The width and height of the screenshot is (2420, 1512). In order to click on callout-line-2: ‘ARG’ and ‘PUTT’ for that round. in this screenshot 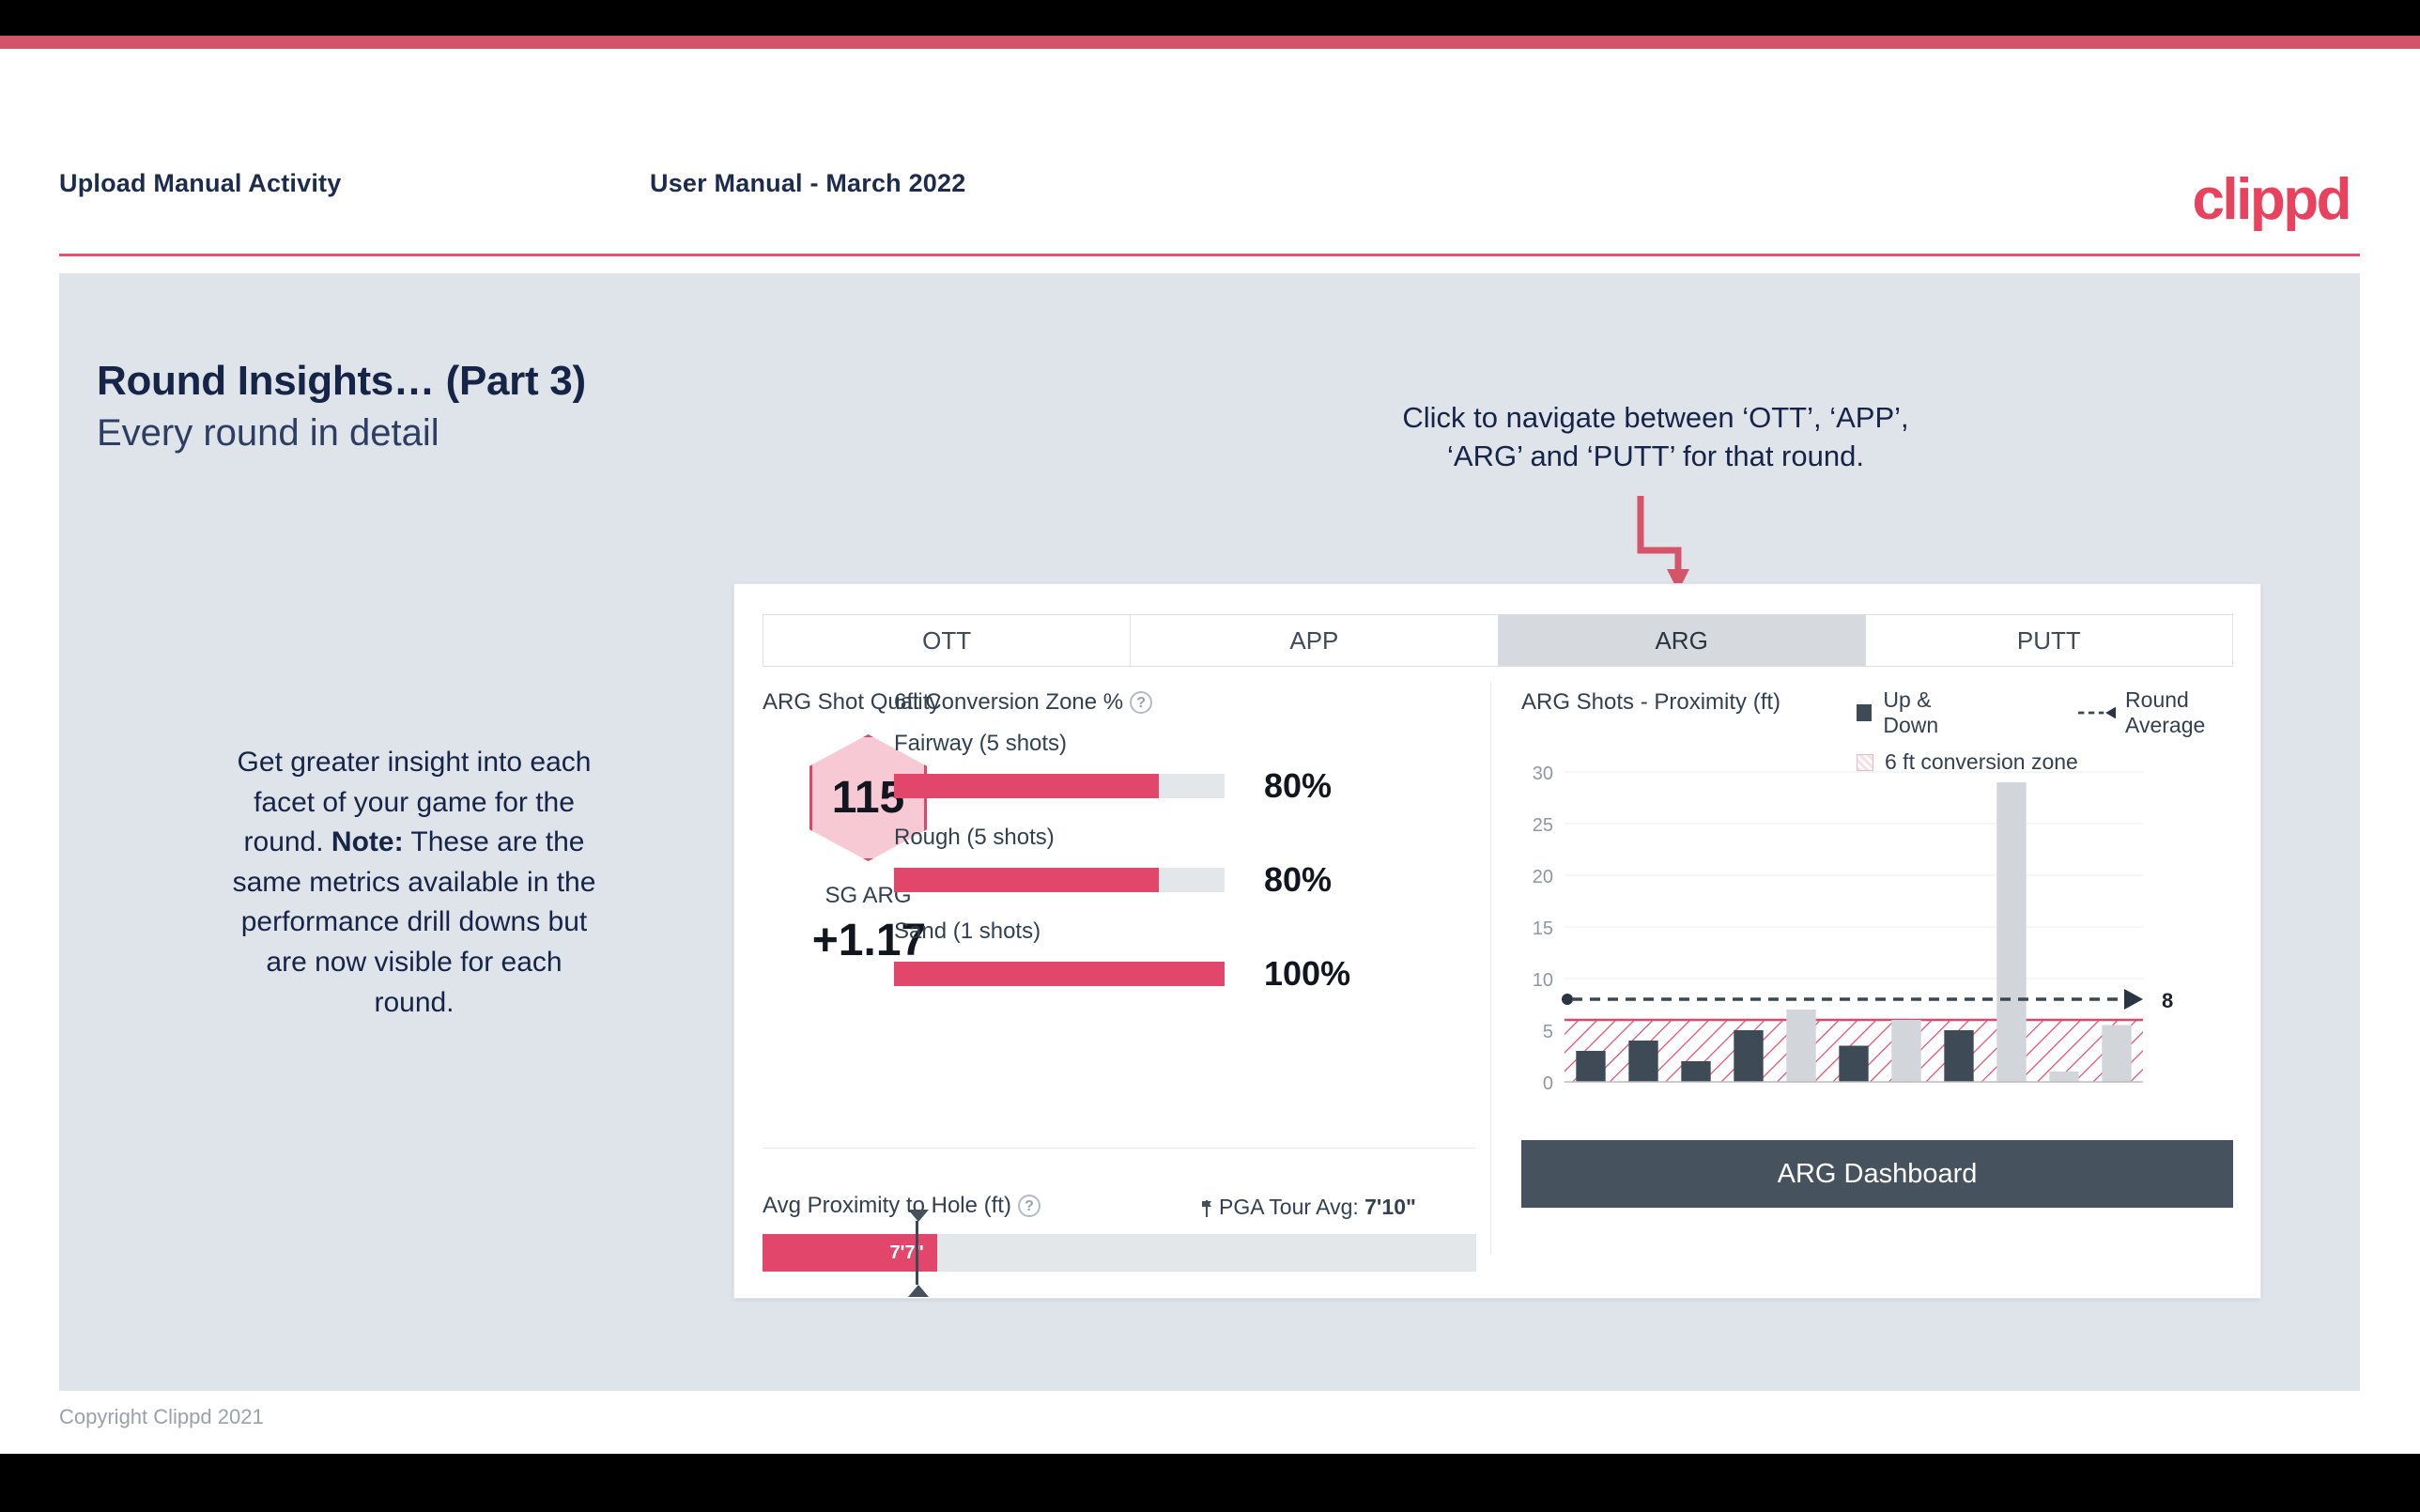, I will do `click(1655, 457)`.